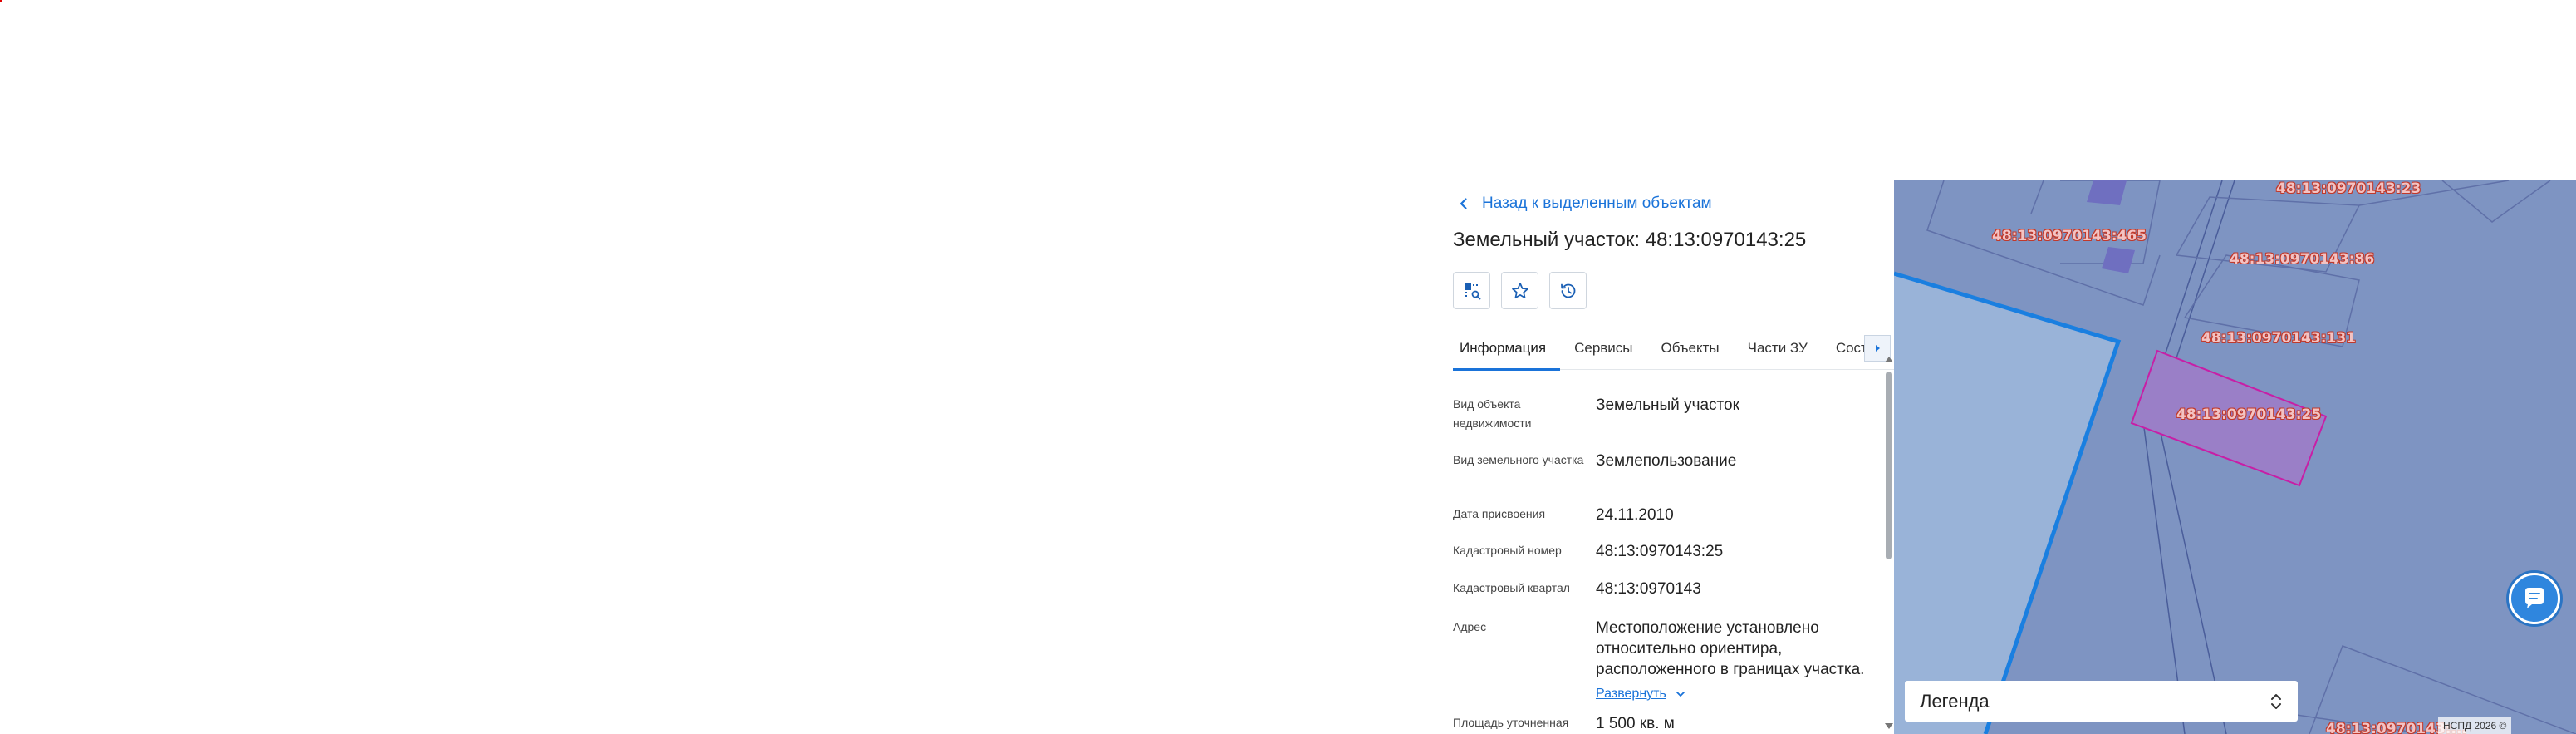  What do you see at coordinates (1631, 694) in the screenshot?
I see `expand-label: Развернуть` at bounding box center [1631, 694].